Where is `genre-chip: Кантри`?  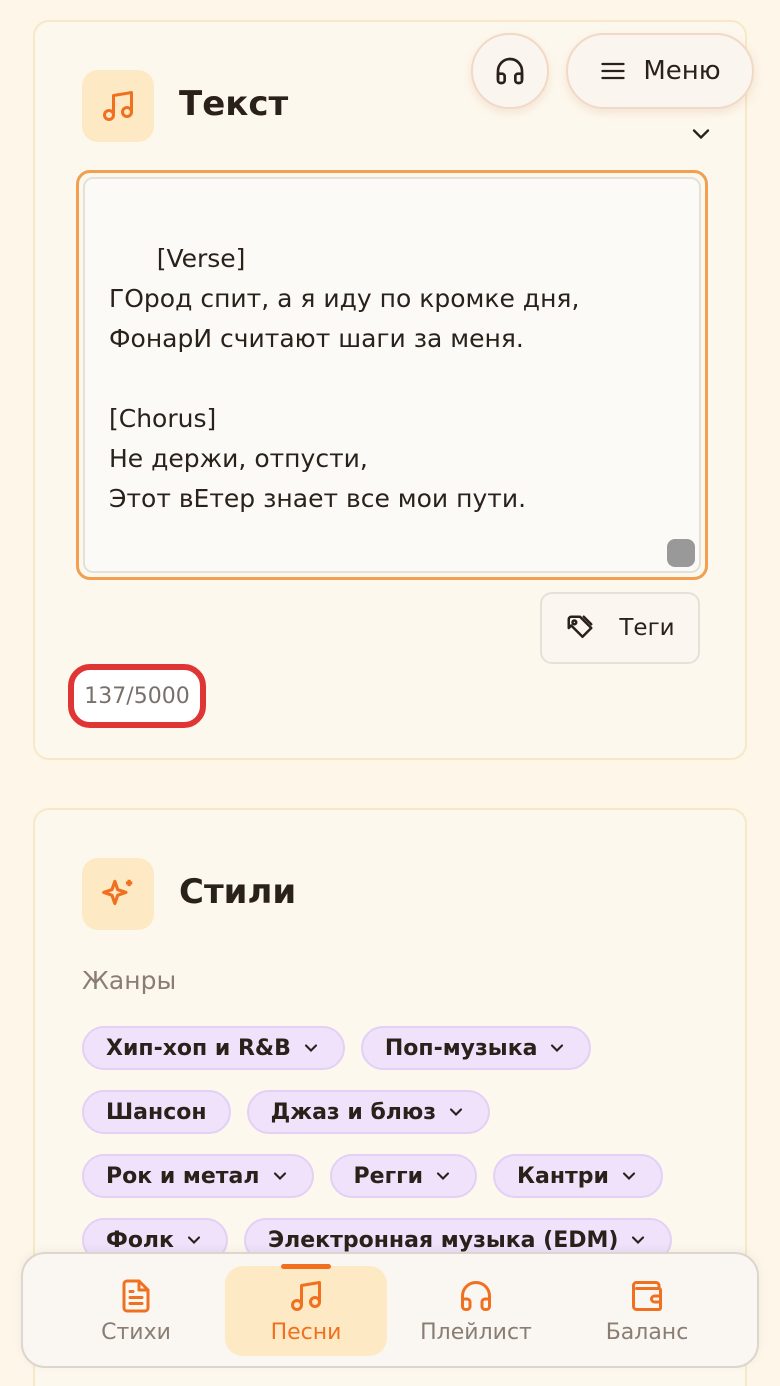
genre-chip: Кантри is located at coordinates (577, 1176).